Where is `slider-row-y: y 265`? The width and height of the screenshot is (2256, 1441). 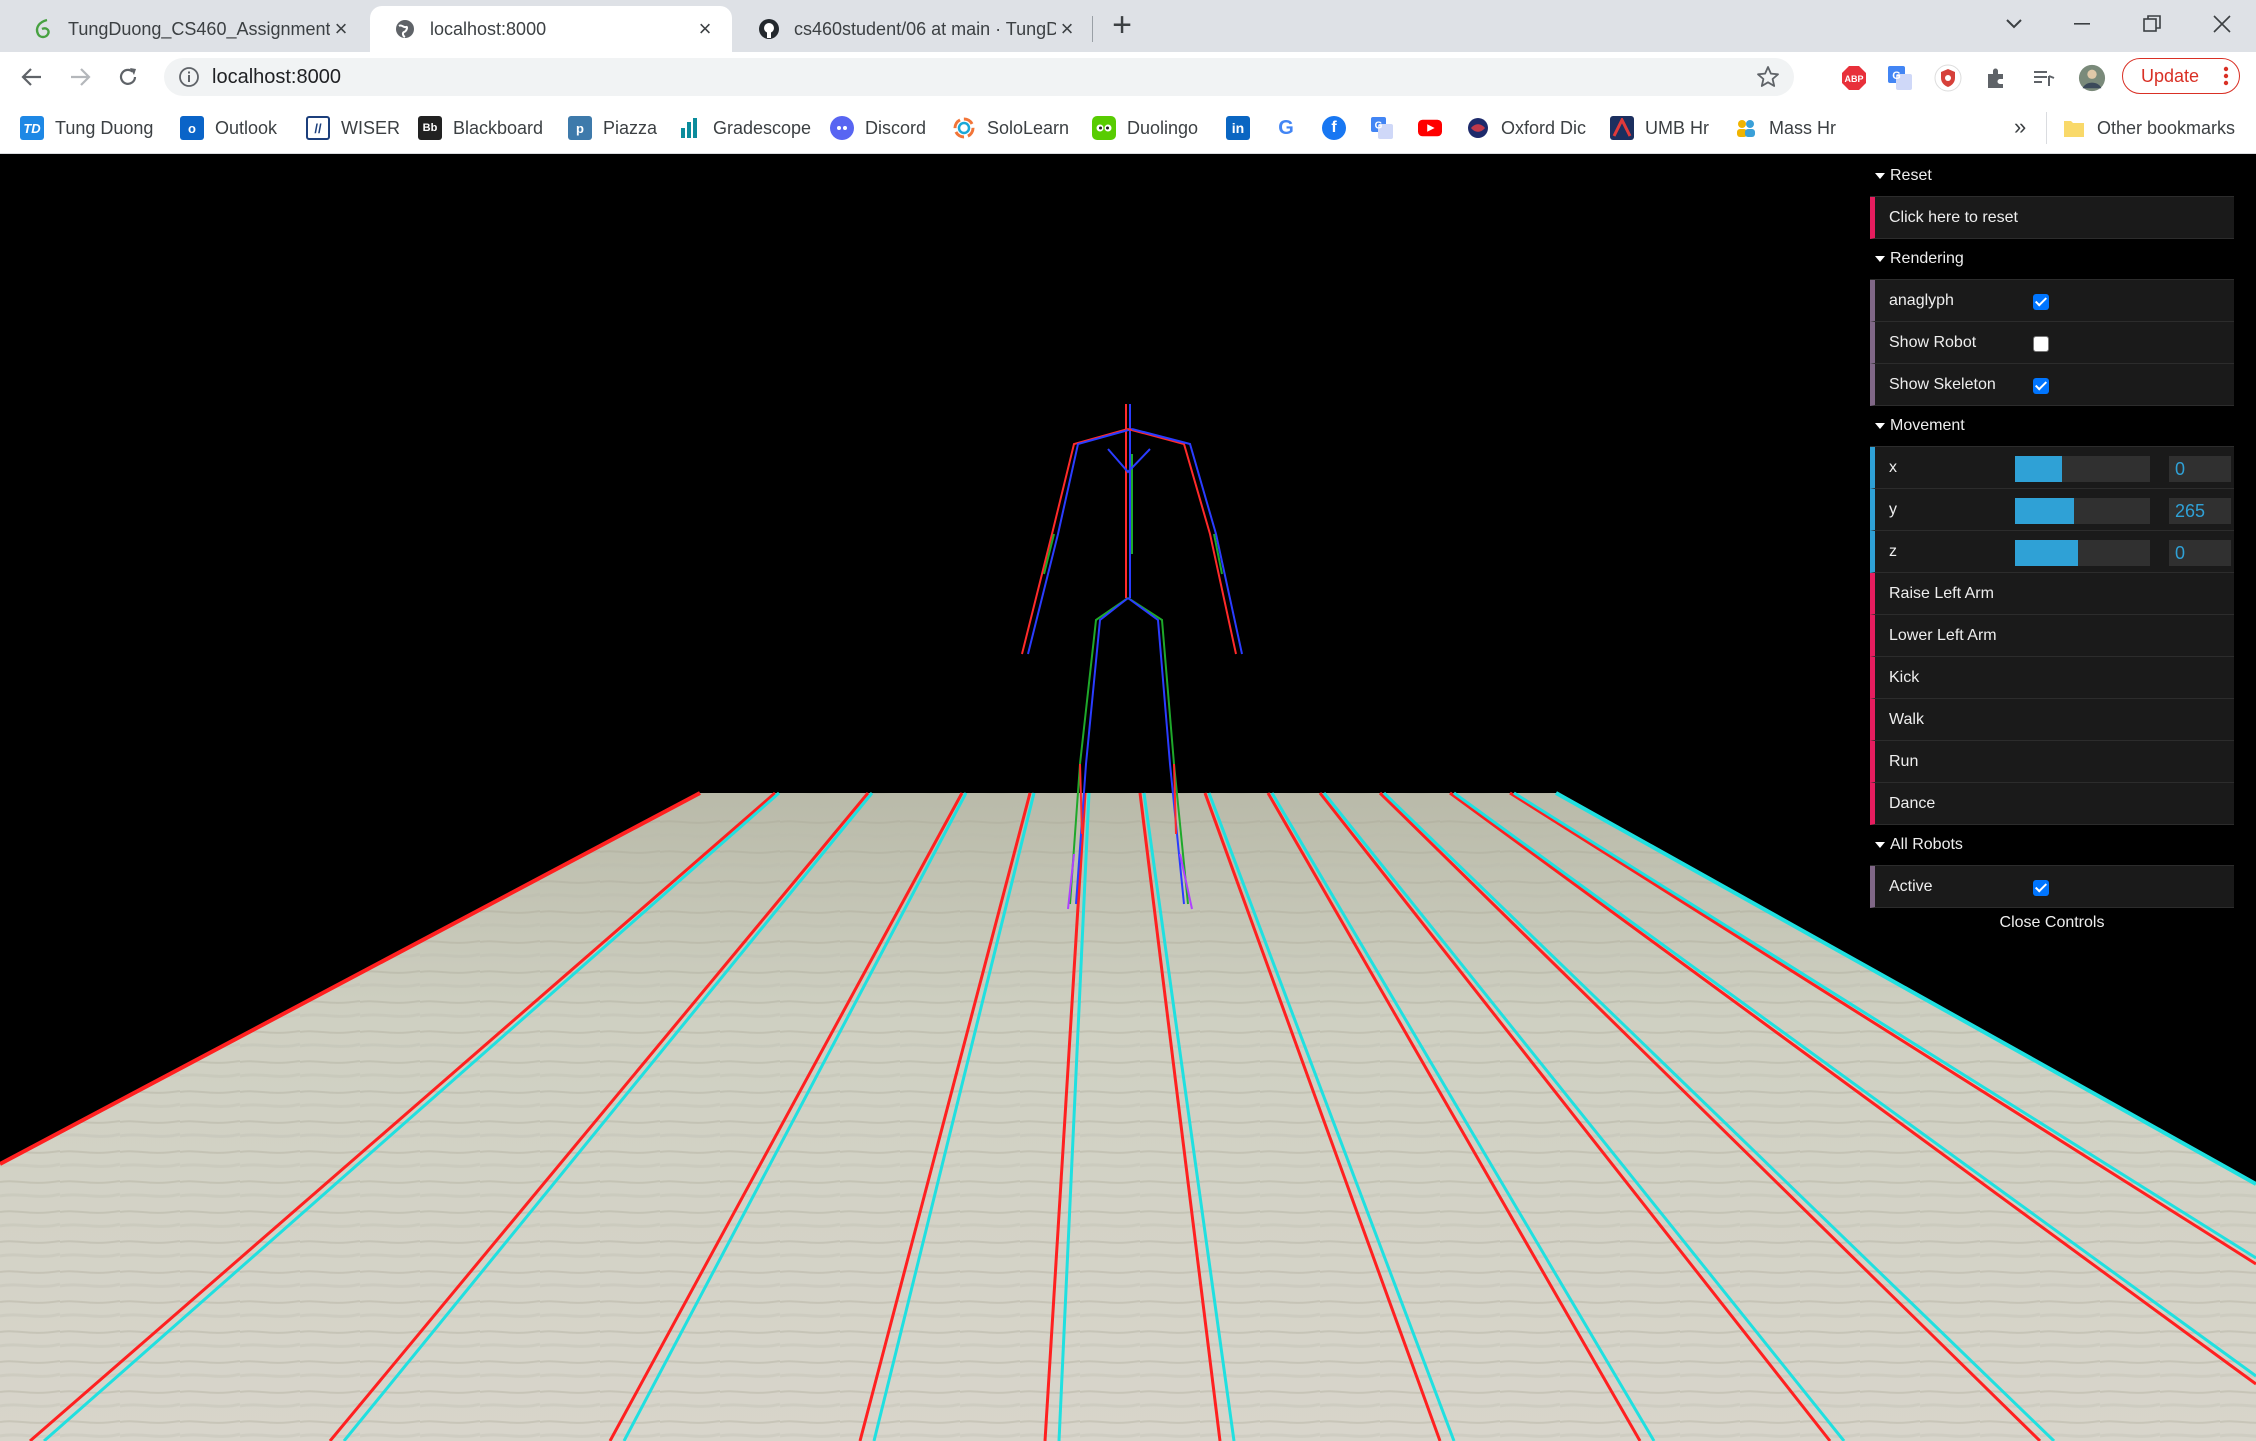
slider-row-y: y 265 is located at coordinates (2052, 510).